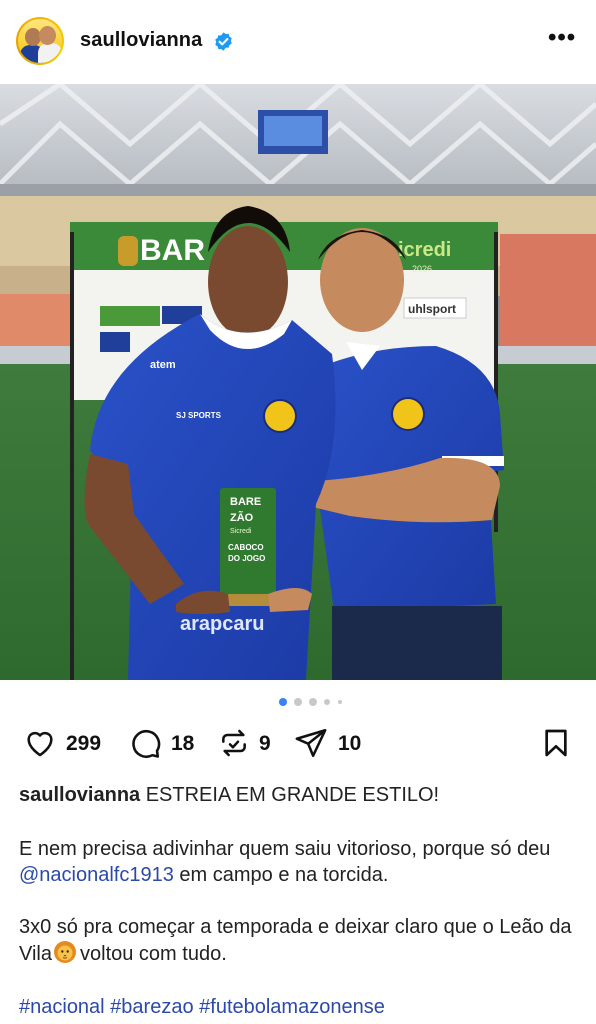 This screenshot has height=1024, width=596. I want to click on more-options-icon: •••, so click(562, 39).